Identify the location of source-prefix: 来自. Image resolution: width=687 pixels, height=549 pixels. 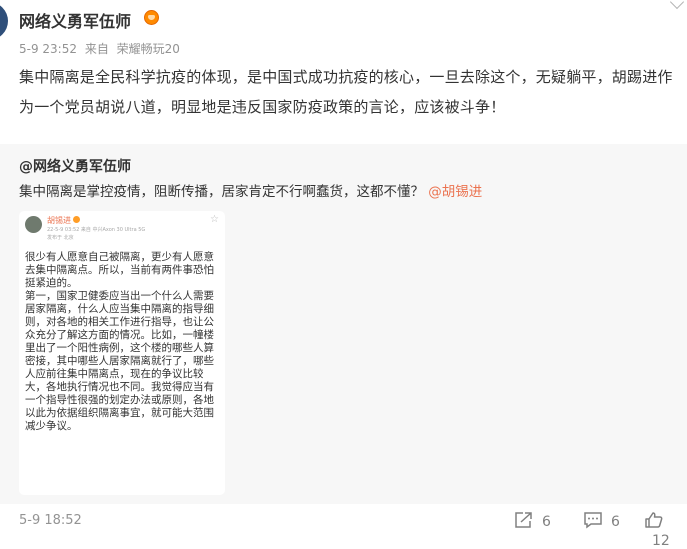
(96, 49).